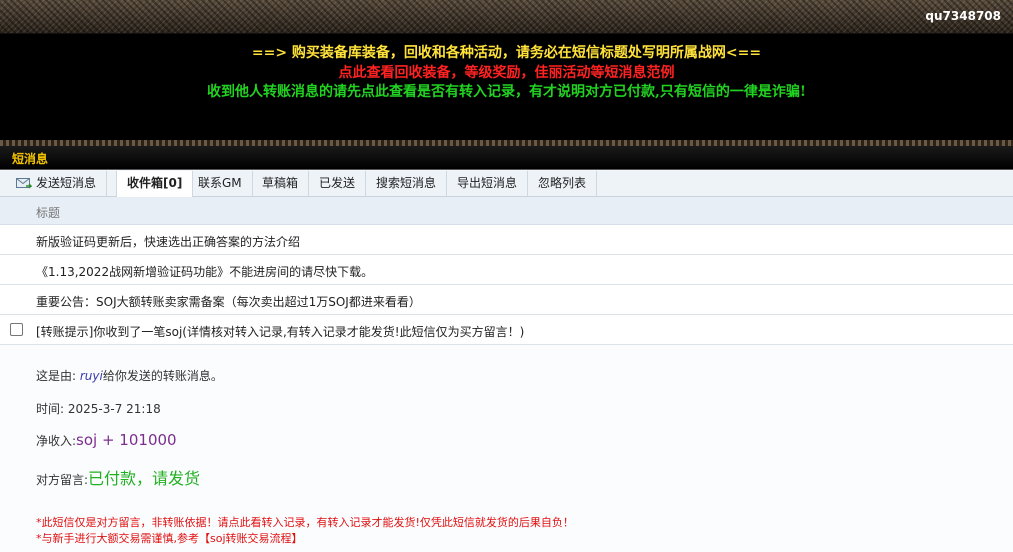 The width and height of the screenshot is (1013, 552). Describe the element at coordinates (126, 440) in the screenshot. I see `net-income-value: soj + 101000` at that location.